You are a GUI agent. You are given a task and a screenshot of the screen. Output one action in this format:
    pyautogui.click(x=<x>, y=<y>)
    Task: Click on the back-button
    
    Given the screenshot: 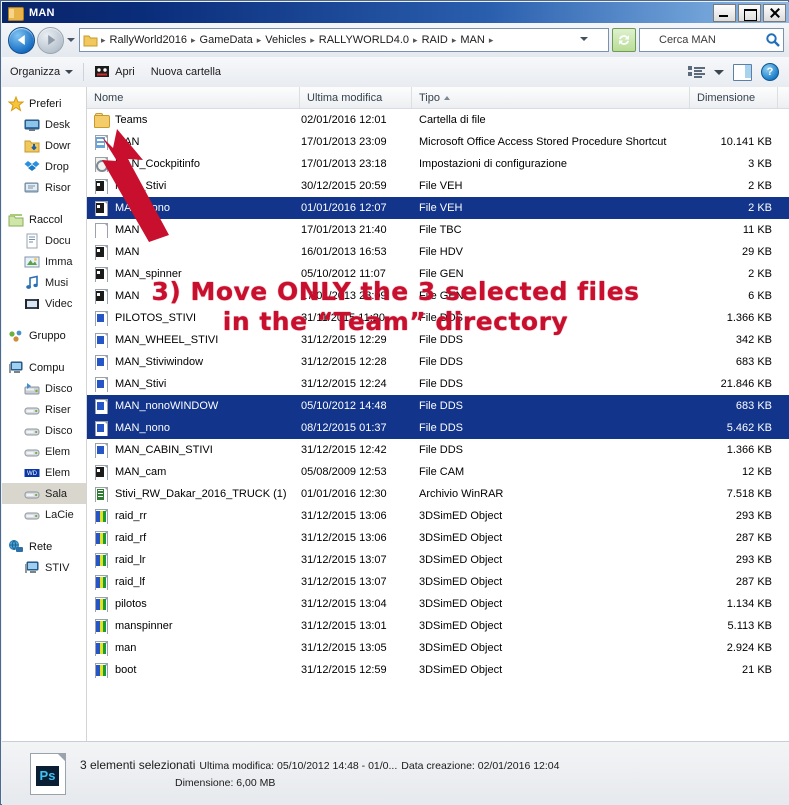 What is the action you would take?
    pyautogui.click(x=21, y=40)
    